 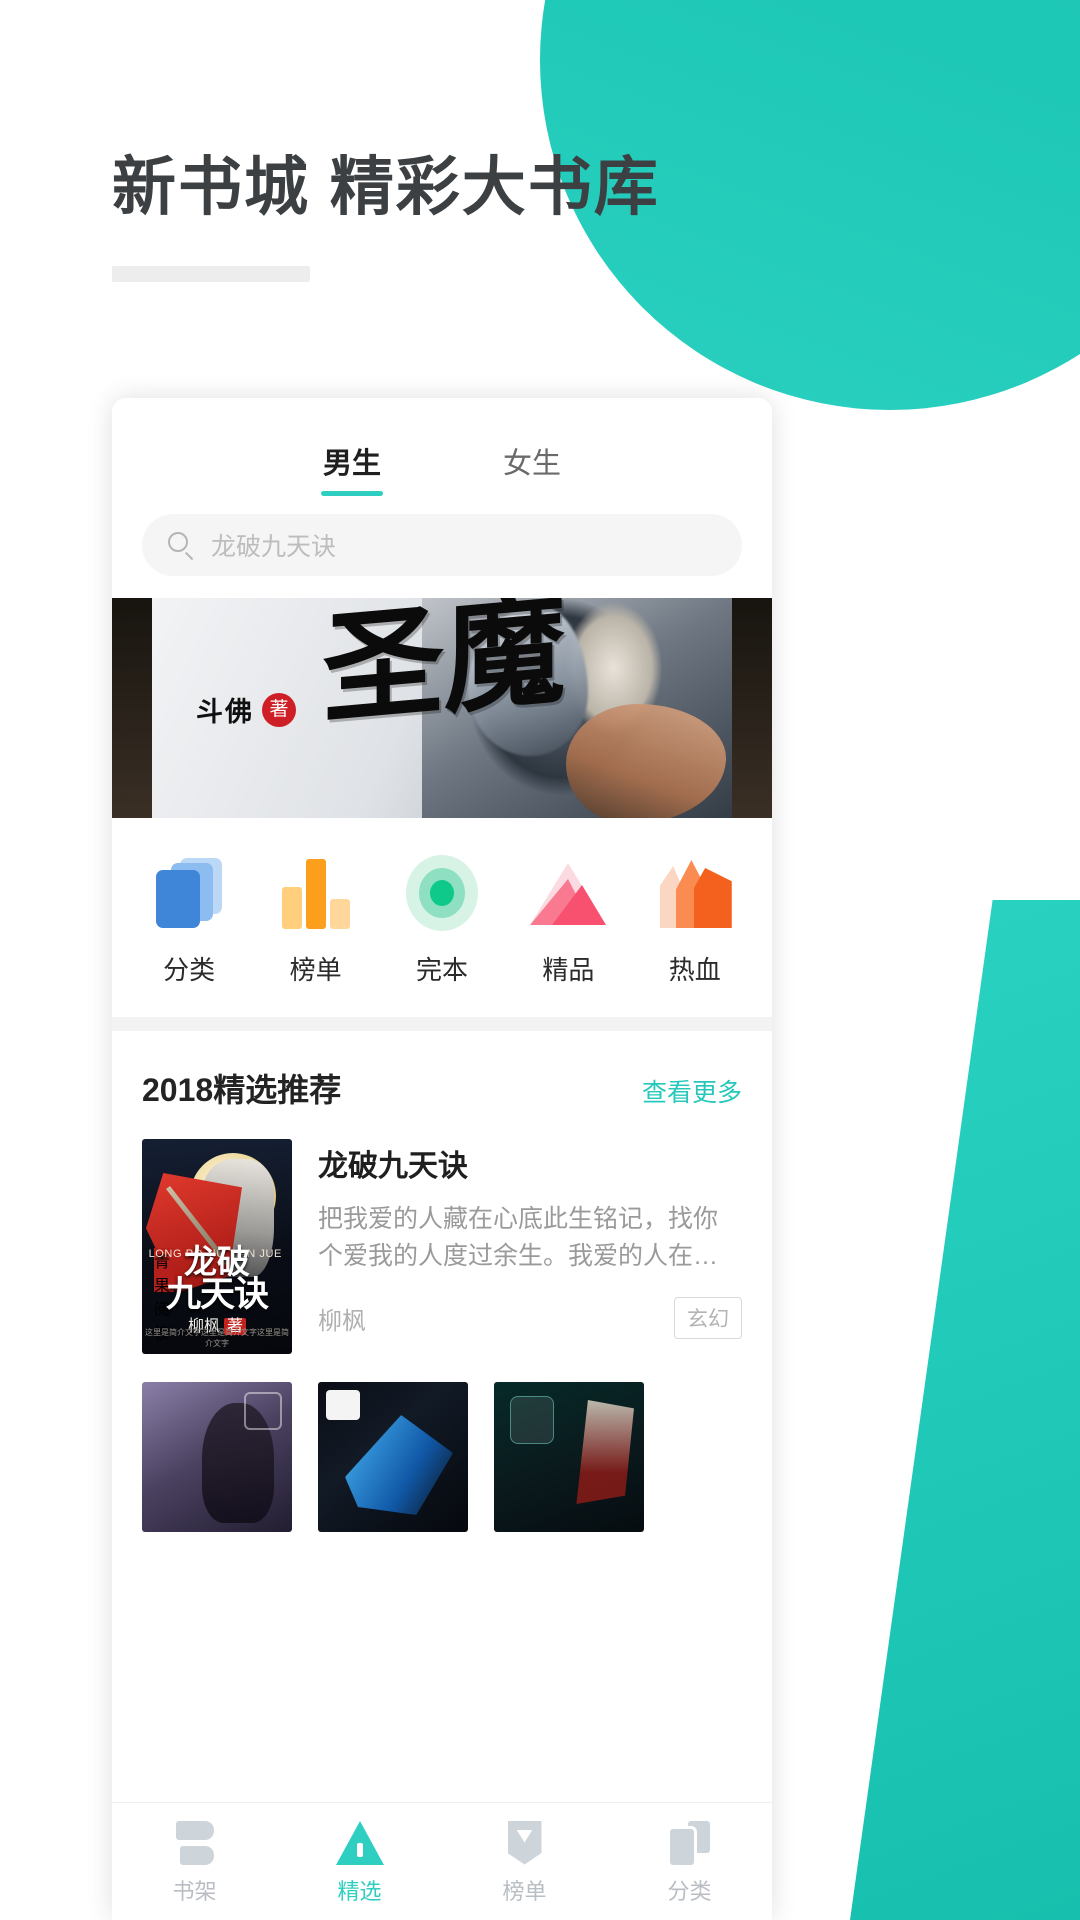 I want to click on title-underline-bar, so click(x=211, y=274).